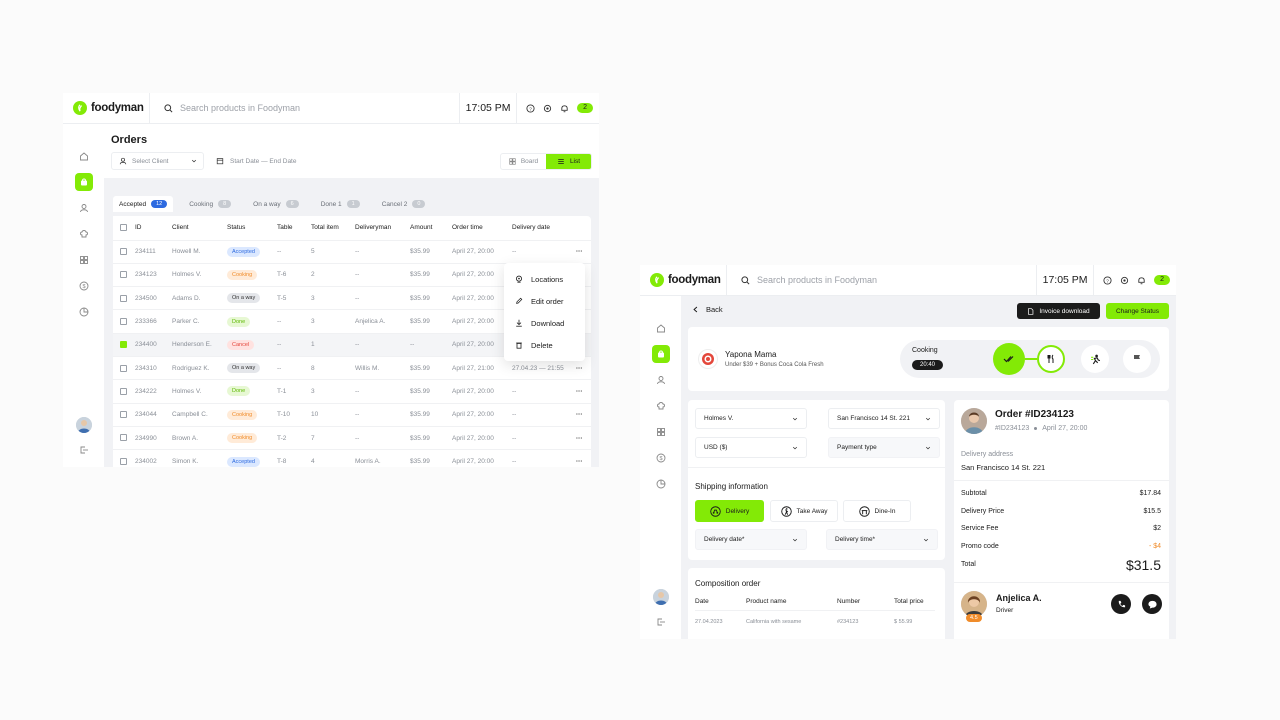 The height and width of the screenshot is (720, 1280). I want to click on dollar-icon: $, so click(83, 286).